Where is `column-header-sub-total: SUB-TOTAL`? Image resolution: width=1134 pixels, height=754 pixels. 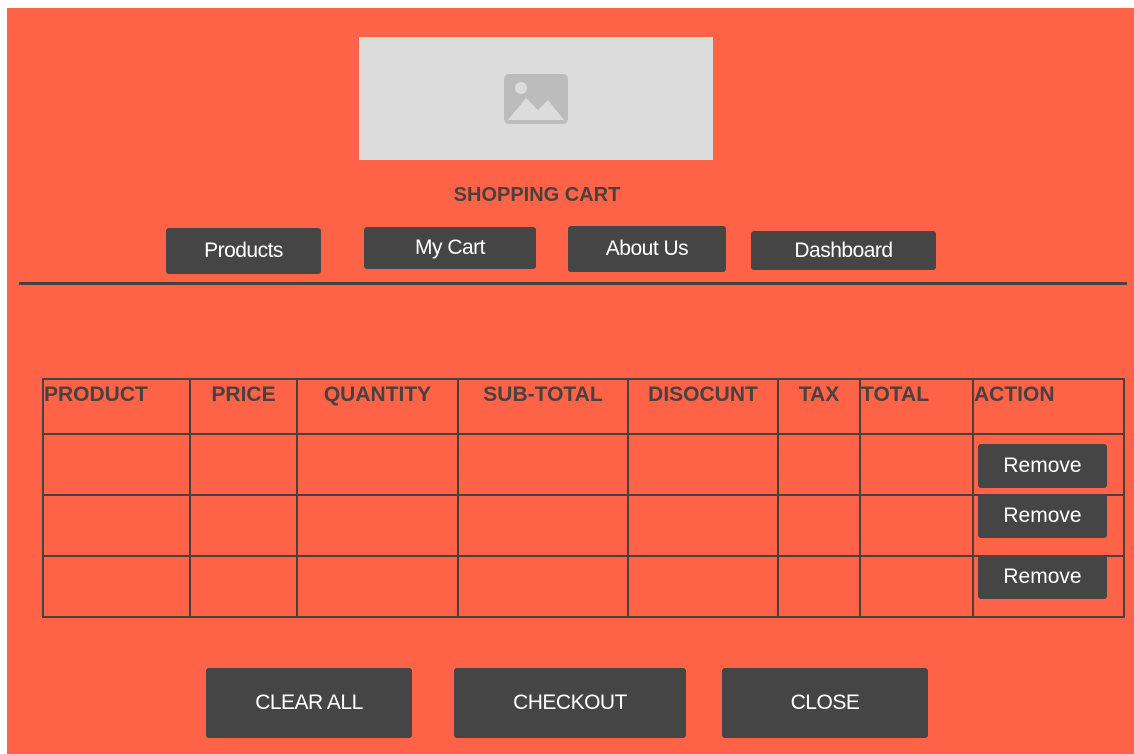
column-header-sub-total: SUB-TOTAL is located at coordinates (543, 406).